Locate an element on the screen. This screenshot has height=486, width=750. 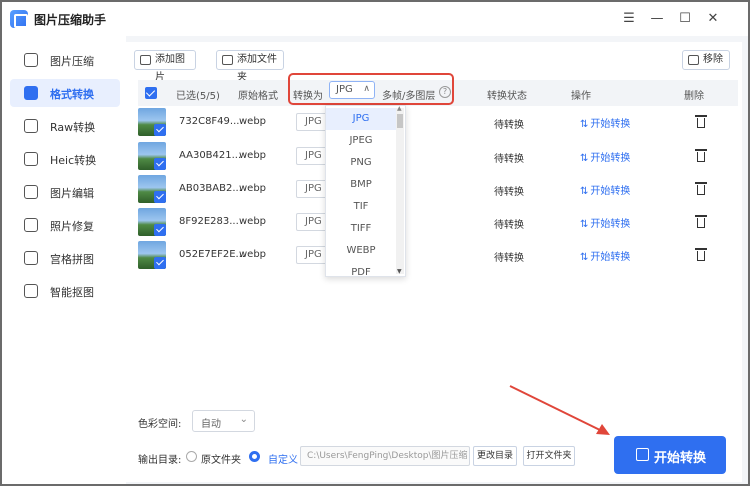
sidebar-item-raw: Raw转换 is located at coordinates (65, 126).